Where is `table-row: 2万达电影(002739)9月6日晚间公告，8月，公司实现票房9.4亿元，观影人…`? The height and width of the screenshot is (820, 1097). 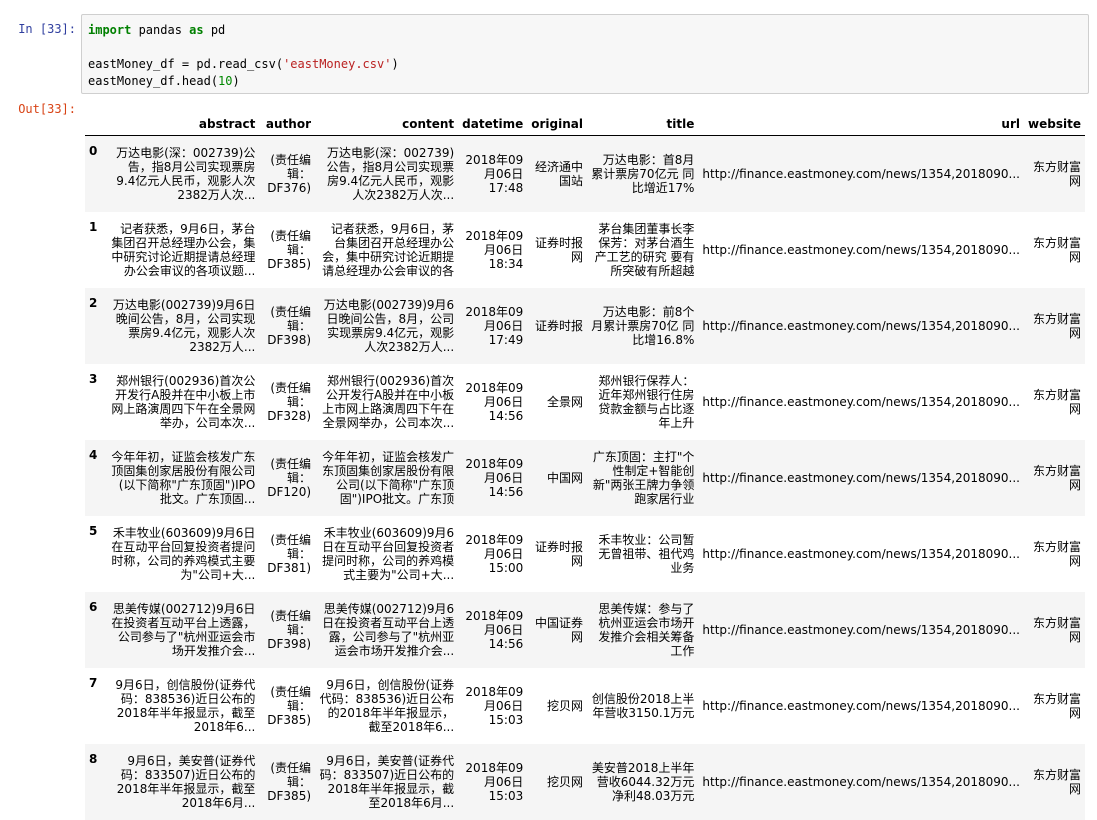 table-row: 2万达电影(002739)9月6日晚间公告，8月，公司实现票房9.4亿元，观影人… is located at coordinates (585, 326).